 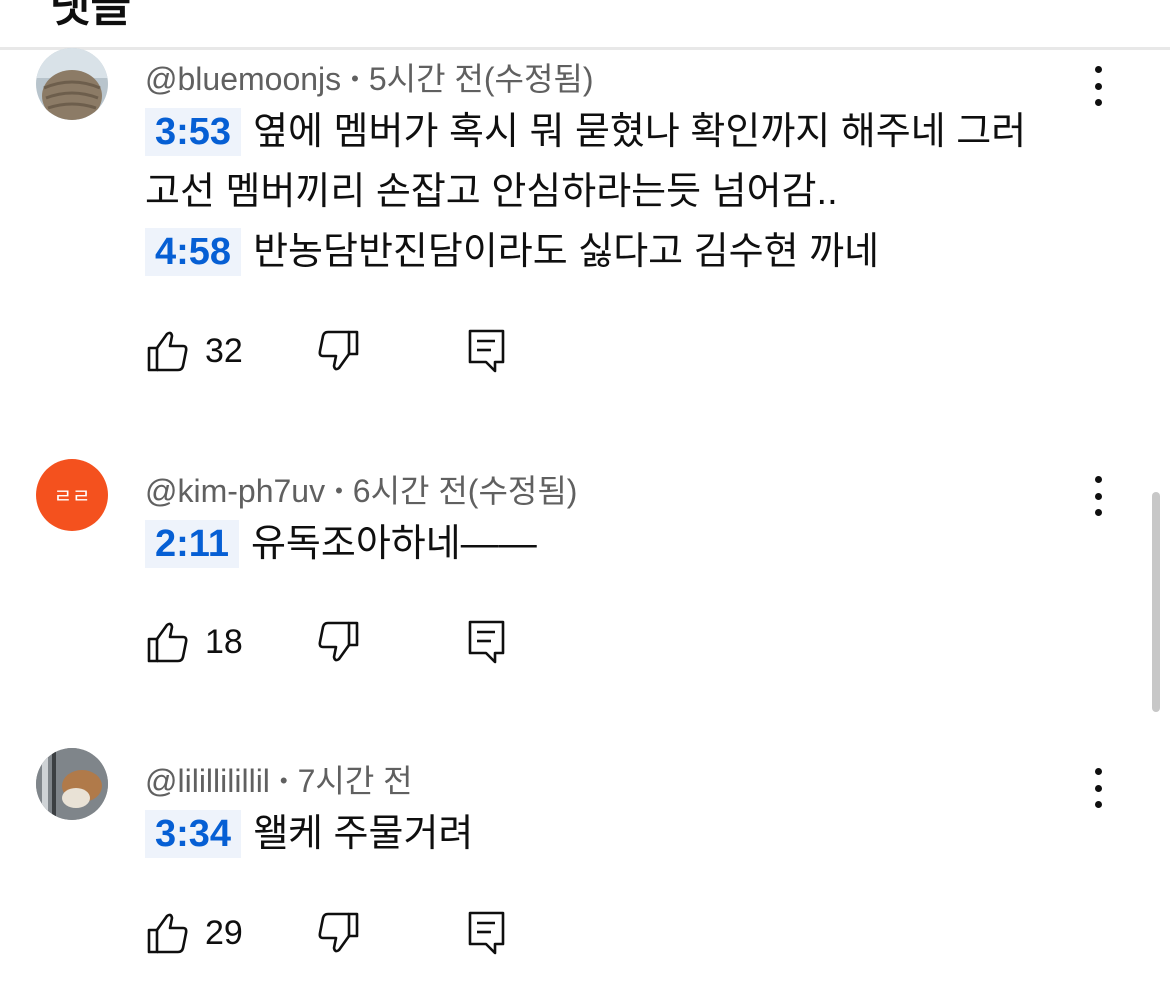 I want to click on scrollbar, so click(x=1156, y=602).